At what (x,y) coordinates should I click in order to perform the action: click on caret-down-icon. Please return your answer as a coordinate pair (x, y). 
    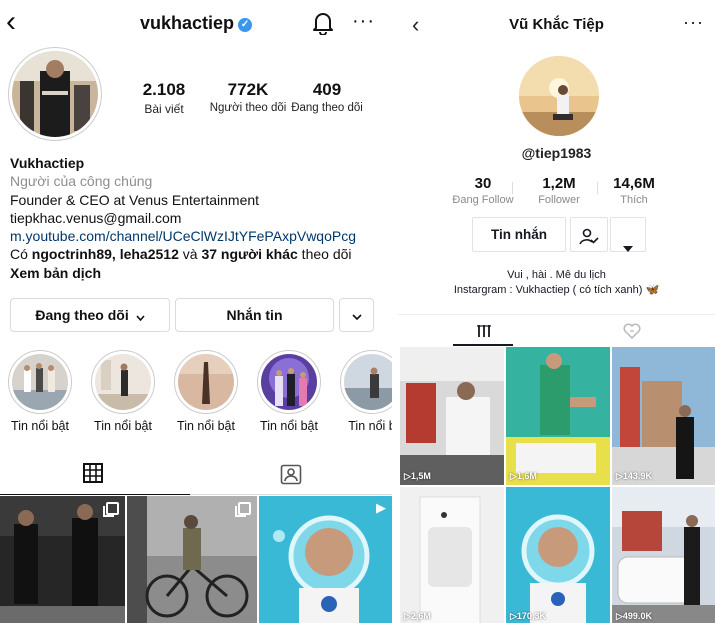
    Looking at the image, I should click on (628, 247).